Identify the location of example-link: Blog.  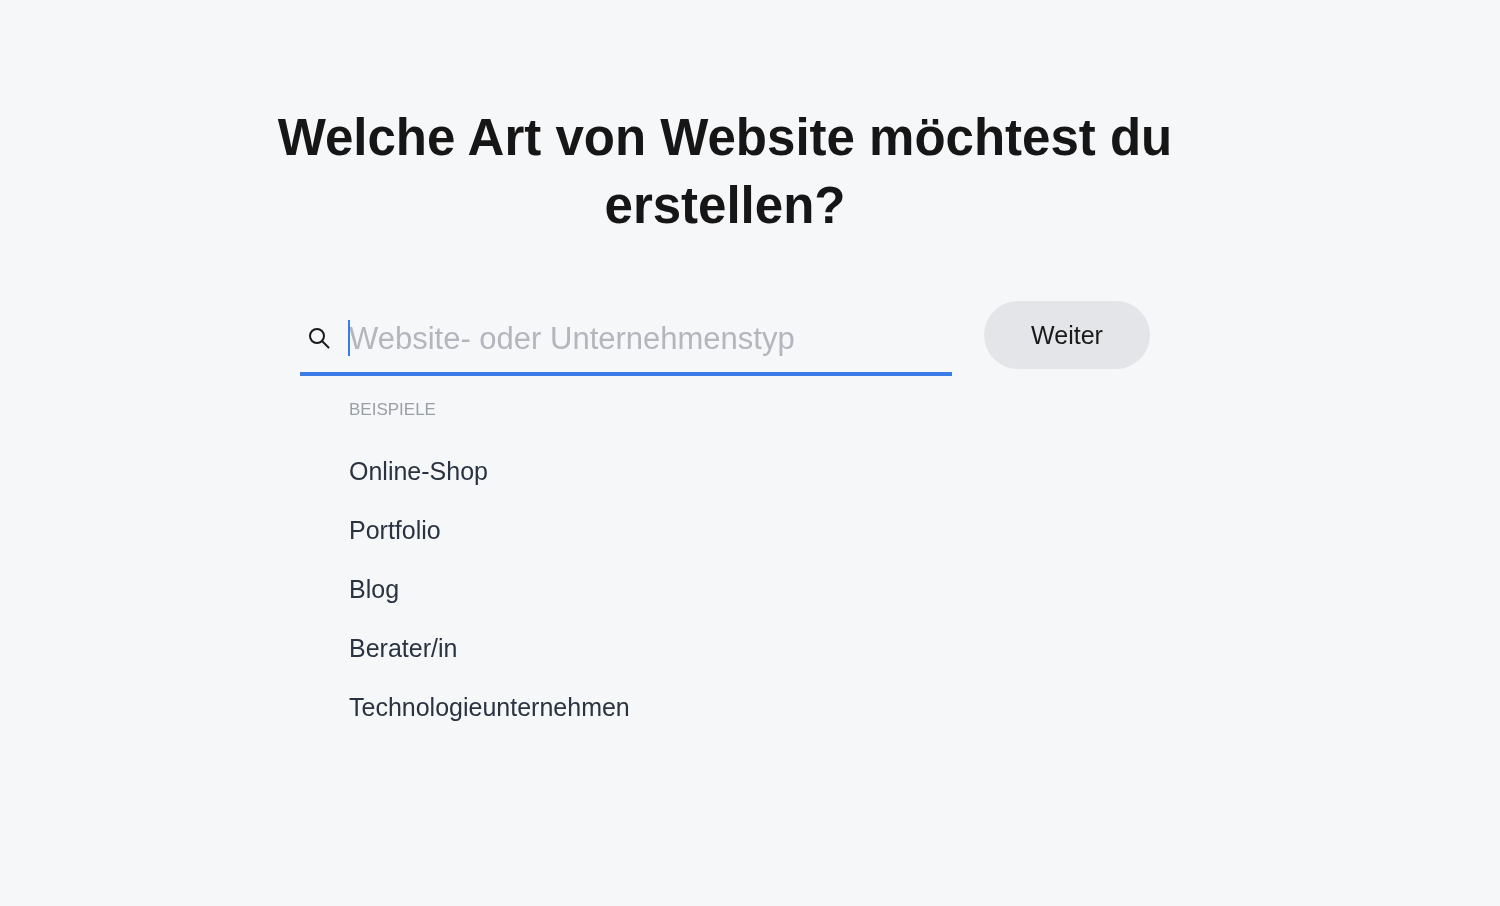
(374, 589).